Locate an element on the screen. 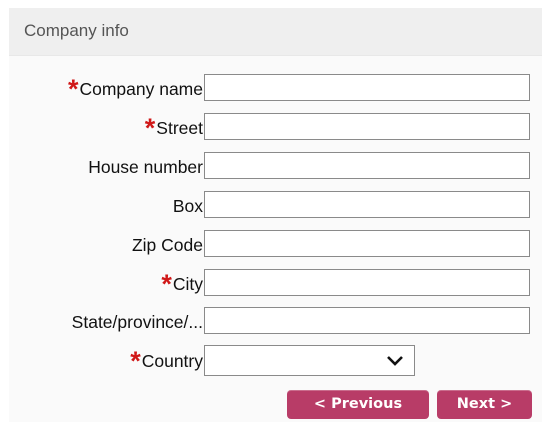 The width and height of the screenshot is (542, 422). house-number-input is located at coordinates (367, 165).